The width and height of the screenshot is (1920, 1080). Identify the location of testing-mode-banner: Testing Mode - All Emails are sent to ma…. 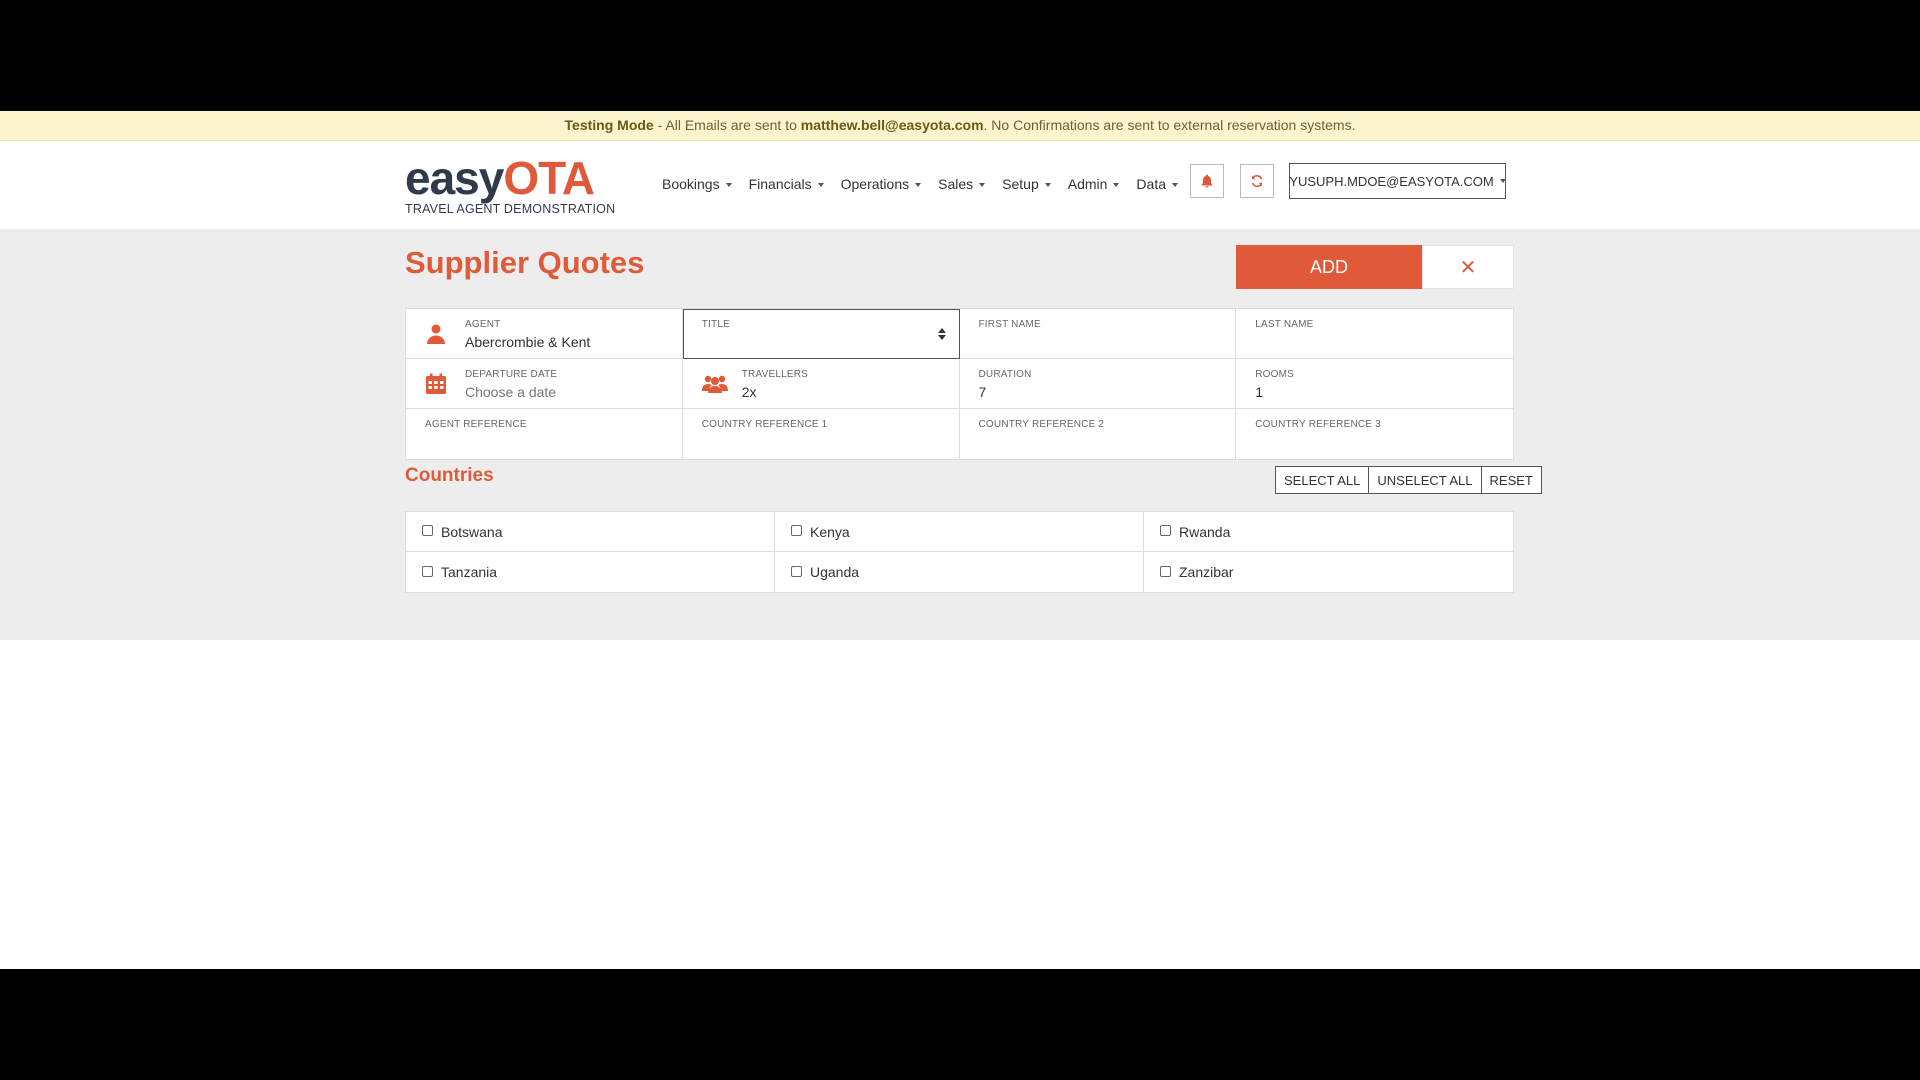
(960, 126).